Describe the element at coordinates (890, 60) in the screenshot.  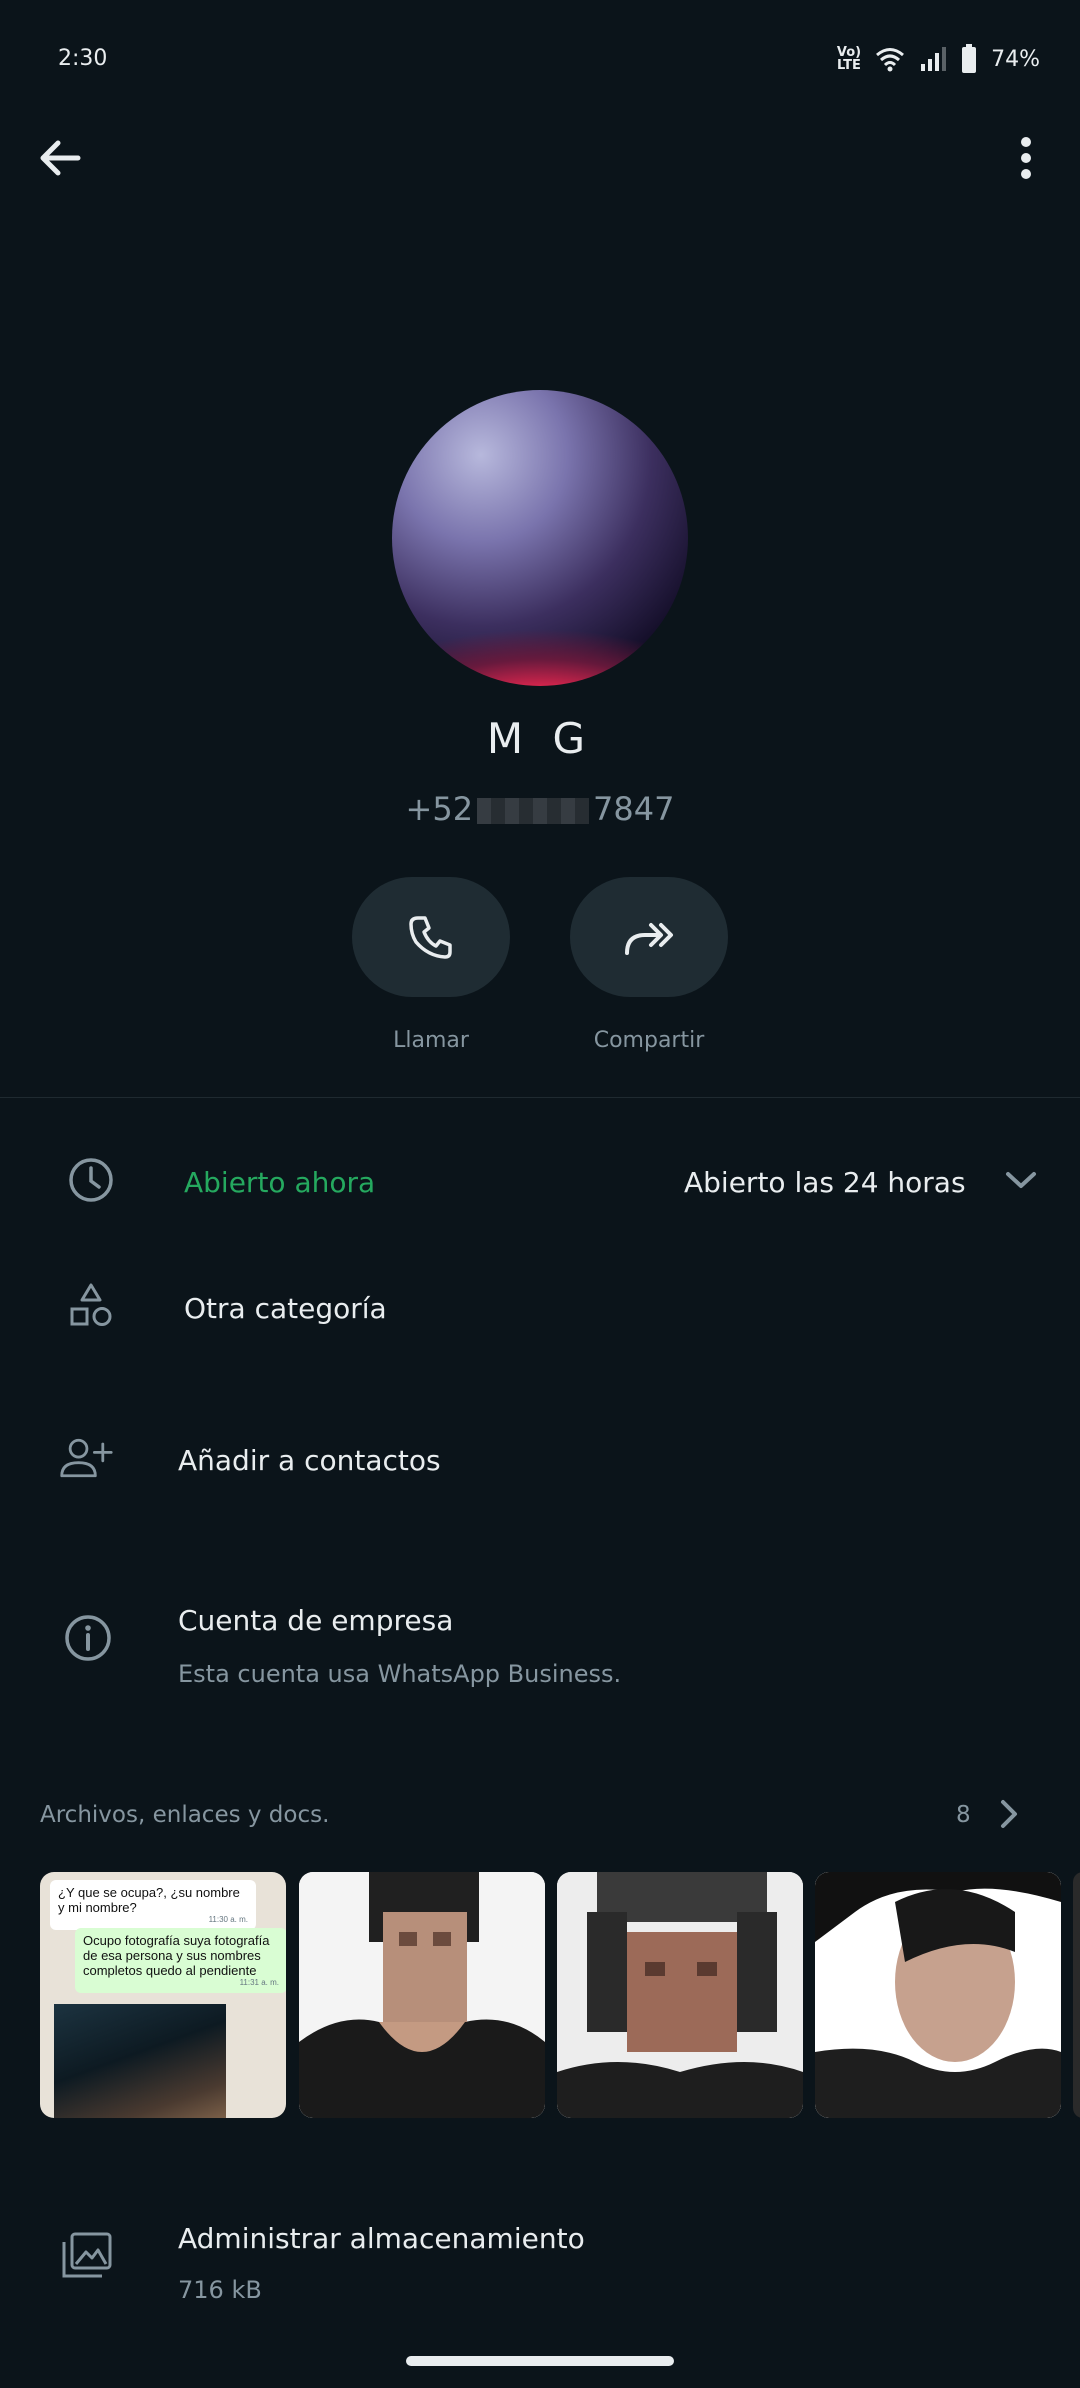
I see `wifi-icon` at that location.